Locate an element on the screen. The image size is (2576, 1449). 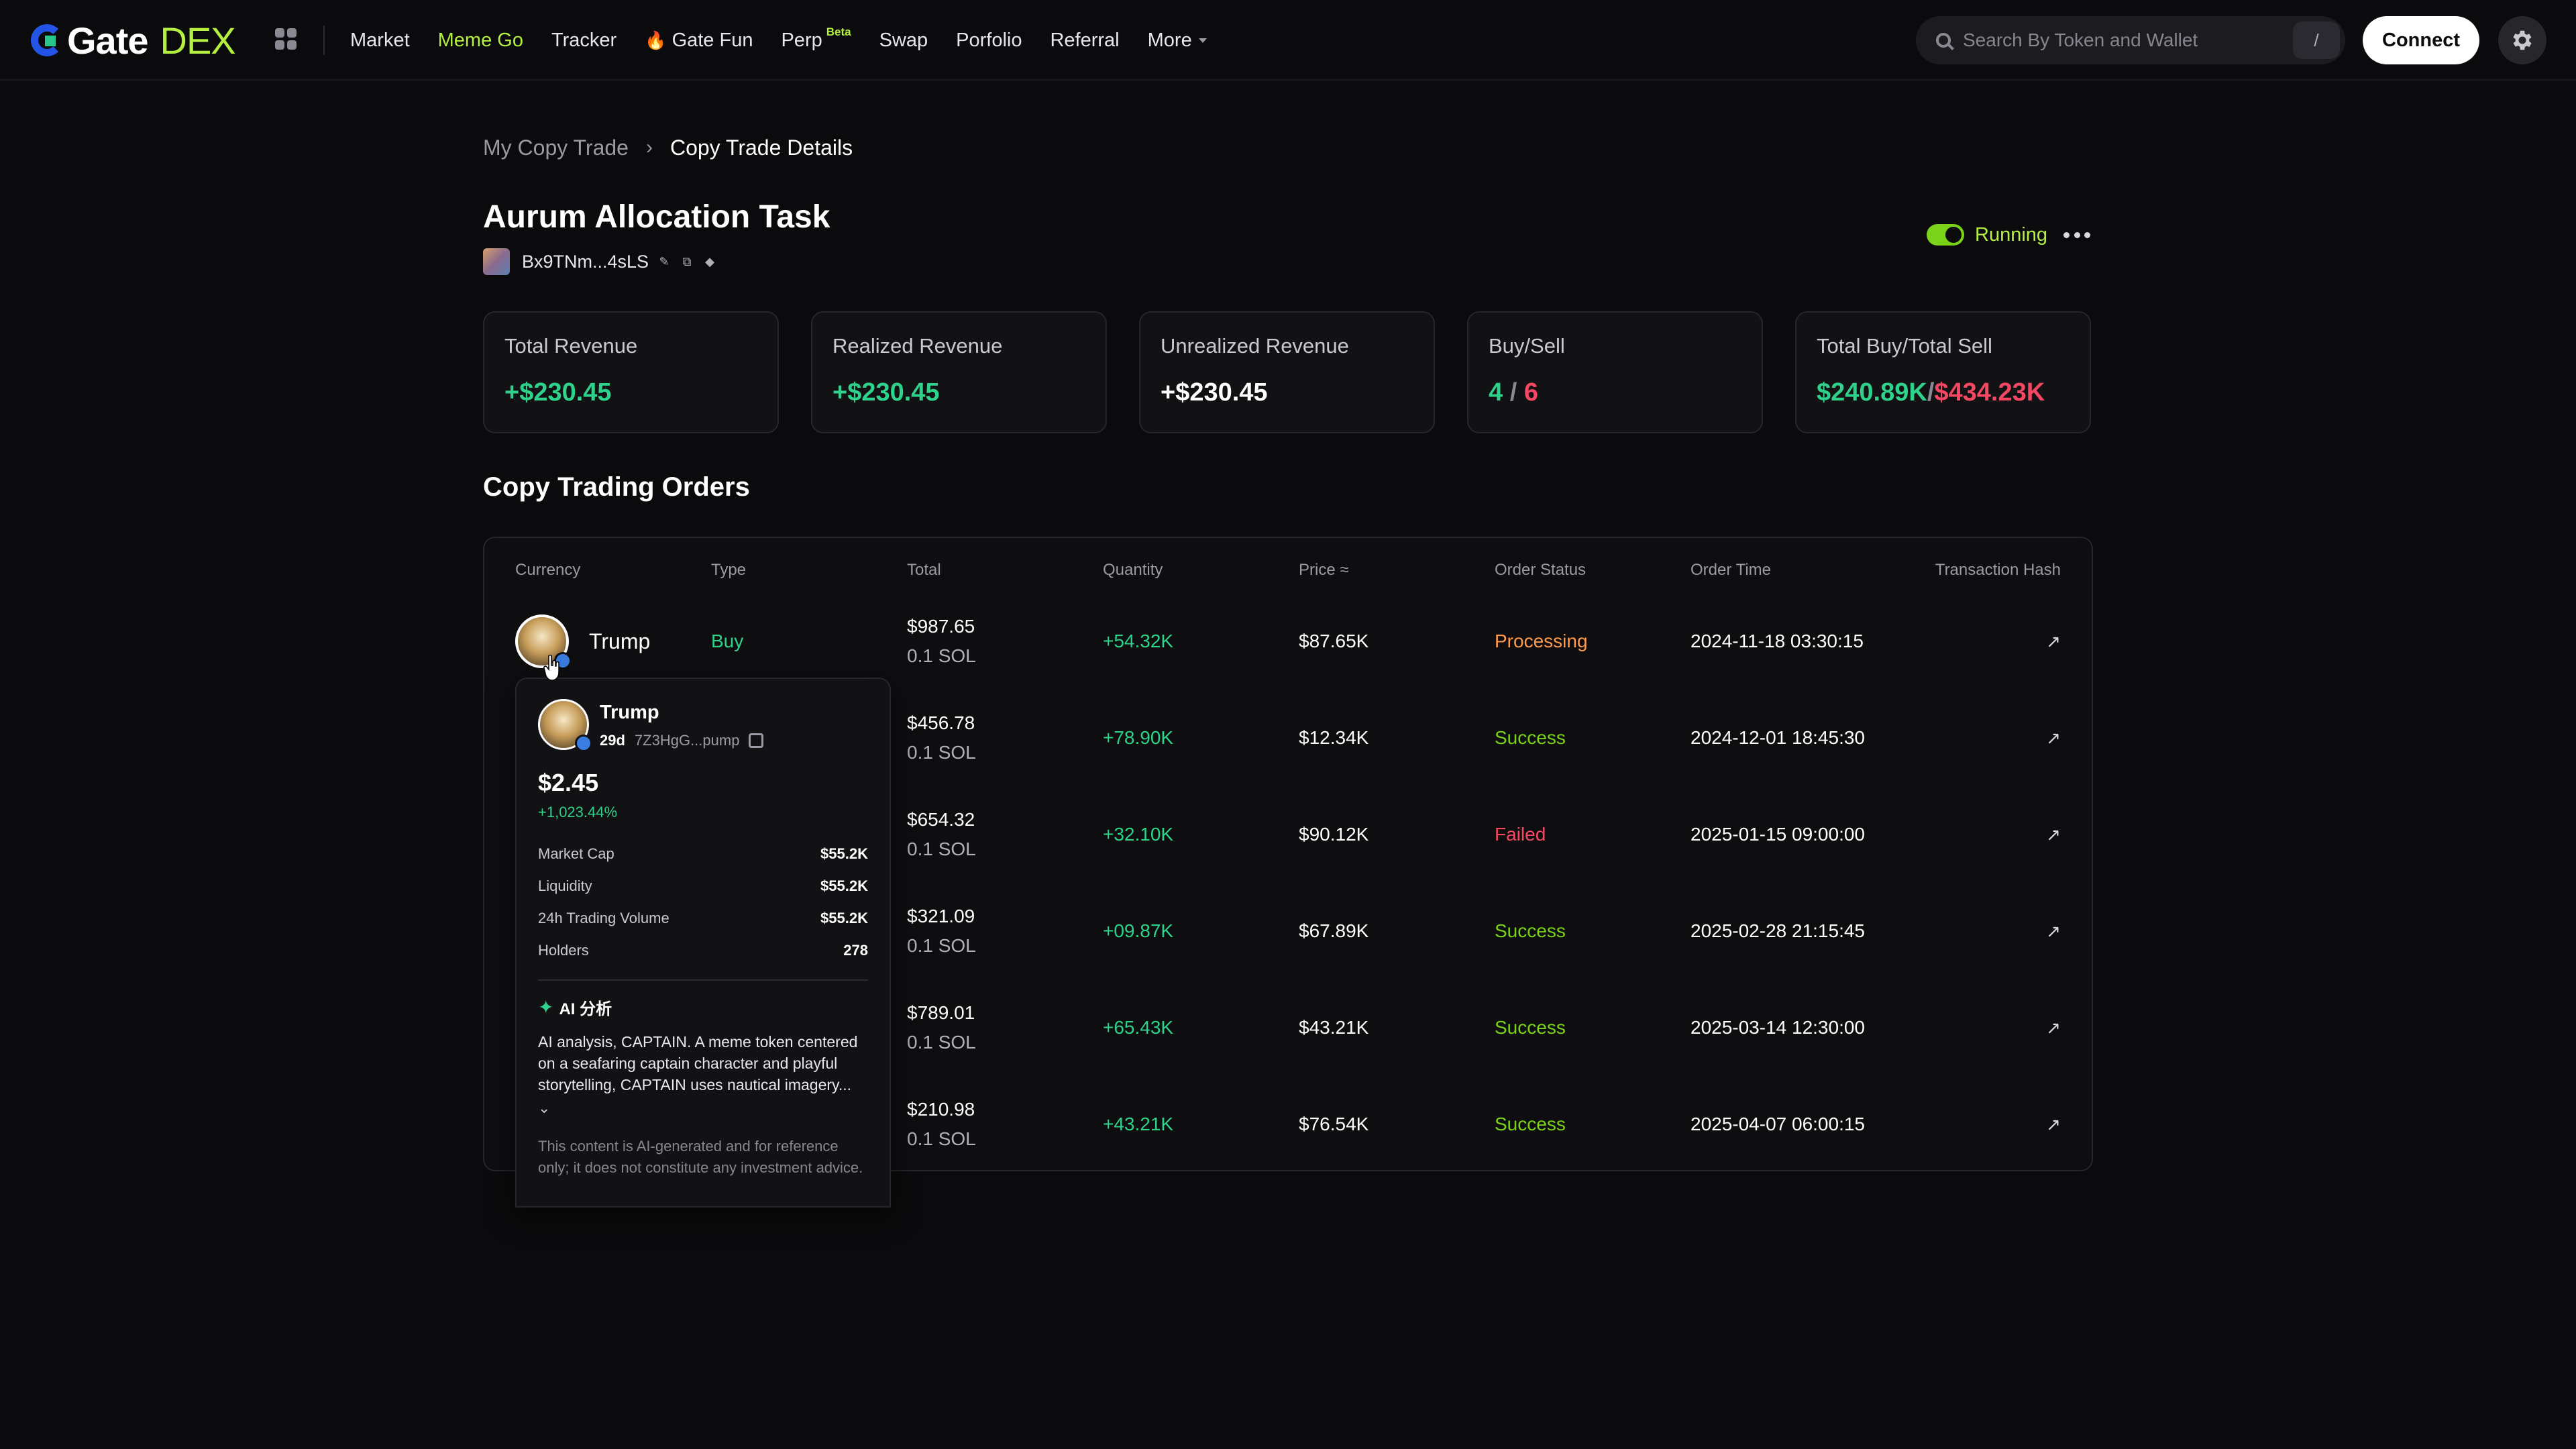
order-time: 2025-02-28 21:15:45 is located at coordinates (1777, 930).